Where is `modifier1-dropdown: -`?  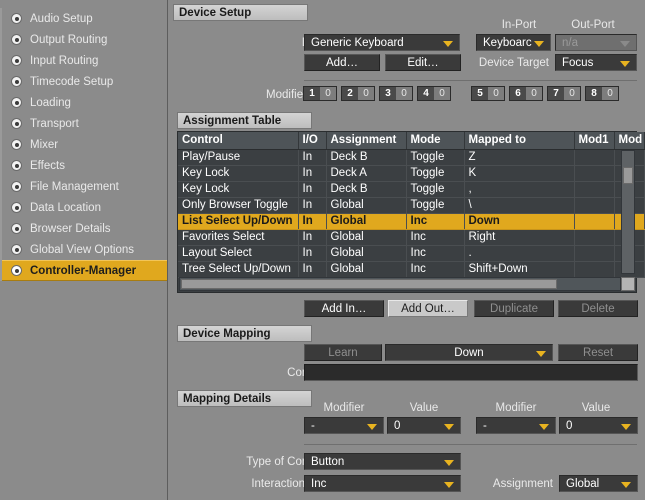 modifier1-dropdown: - is located at coordinates (344, 425).